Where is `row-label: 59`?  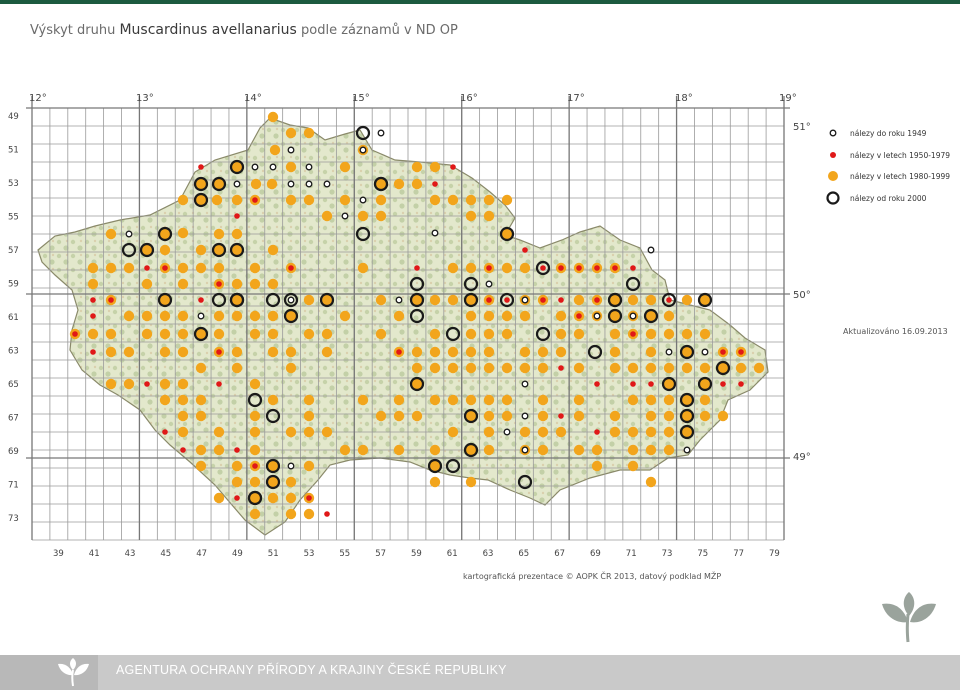
row-label: 59 is located at coordinates (13, 285).